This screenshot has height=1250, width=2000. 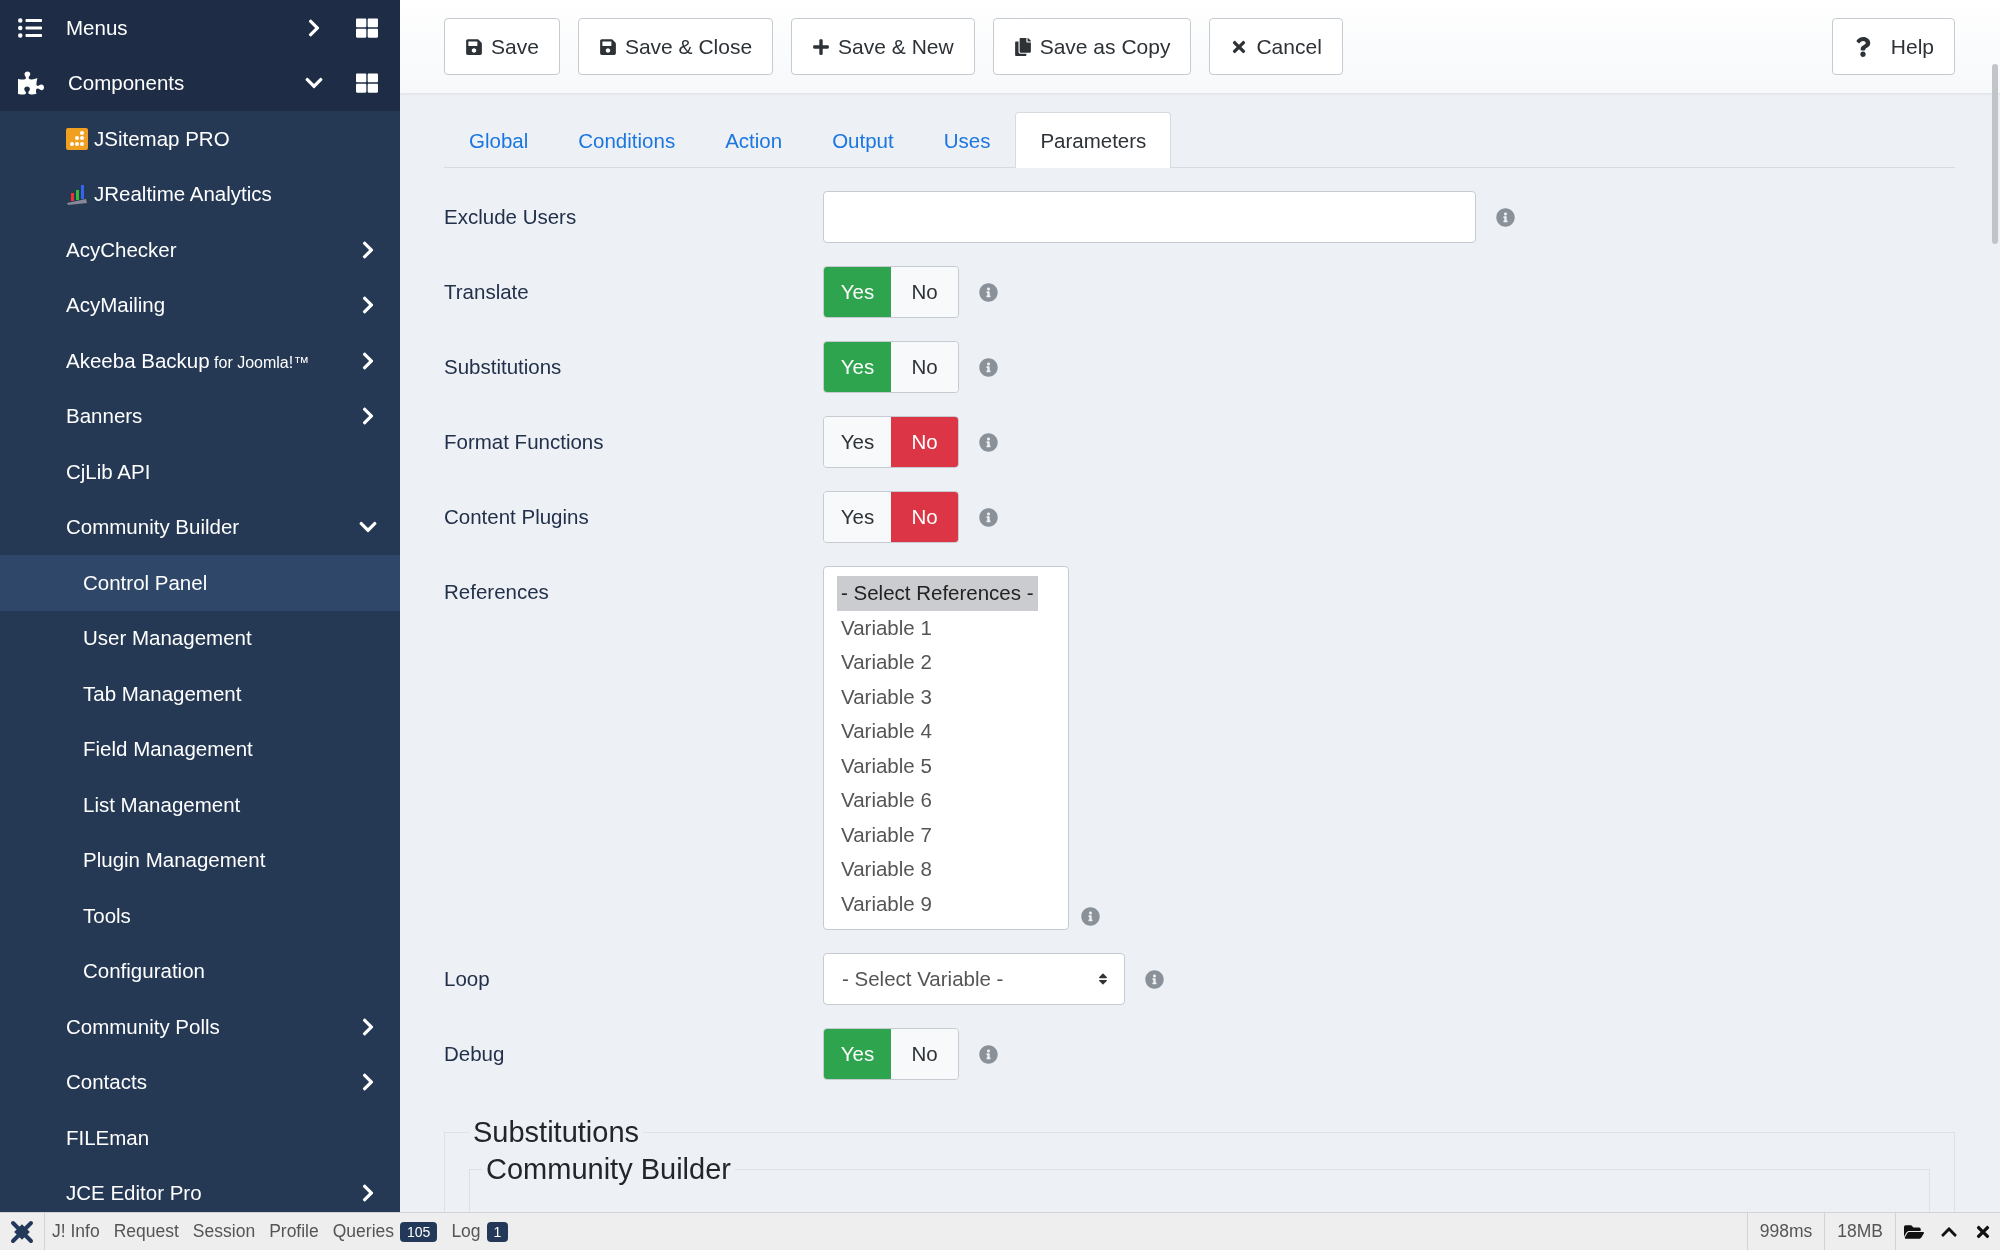 What do you see at coordinates (200, 694) in the screenshot?
I see `sidebar-item: Tab Management` at bounding box center [200, 694].